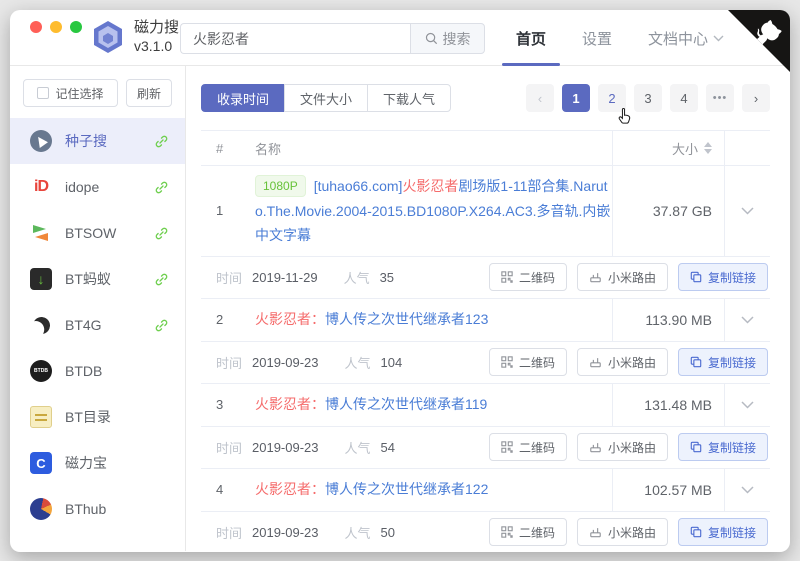  Describe the element at coordinates (97, 509) in the screenshot. I see `sidebar-item-bthub: BThub` at that location.